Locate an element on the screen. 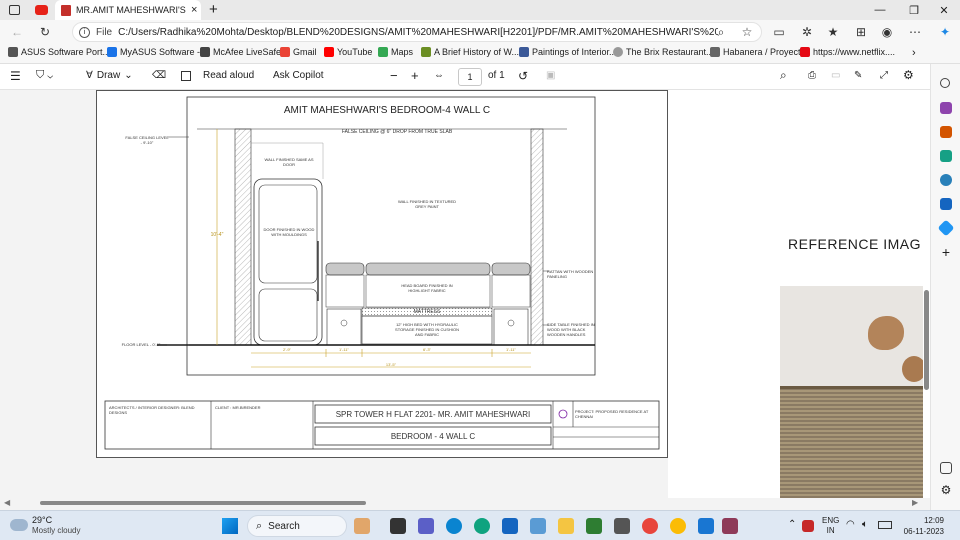  bookmarks-more-chevron-icon: › is located at coordinates (914, 53).